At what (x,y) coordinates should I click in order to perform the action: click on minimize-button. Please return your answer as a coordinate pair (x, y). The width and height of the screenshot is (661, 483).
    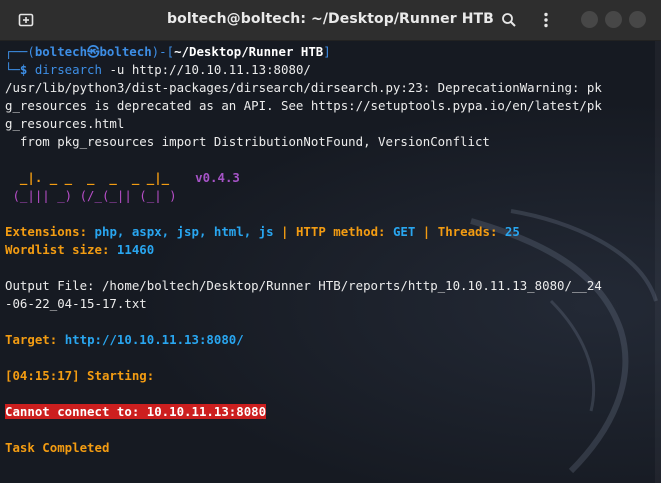
    Looking at the image, I should click on (589, 19).